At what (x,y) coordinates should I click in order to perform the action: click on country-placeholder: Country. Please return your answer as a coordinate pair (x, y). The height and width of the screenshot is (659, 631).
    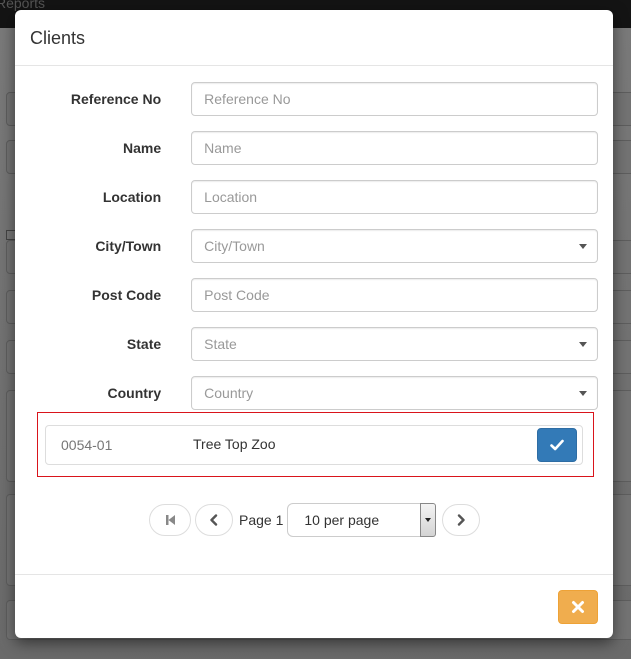
    Looking at the image, I should click on (229, 393).